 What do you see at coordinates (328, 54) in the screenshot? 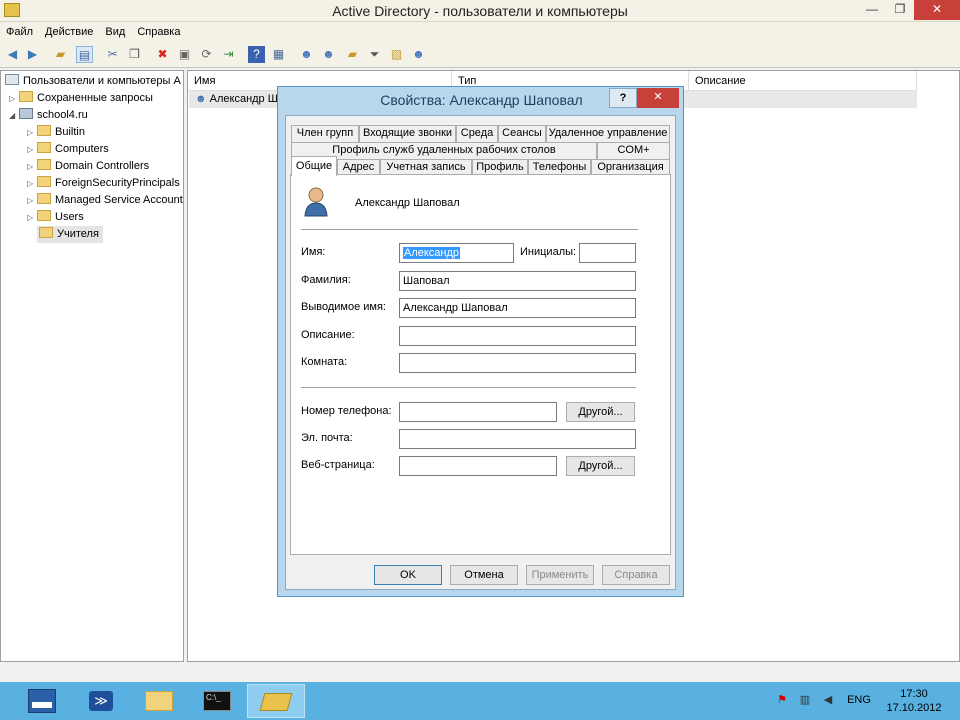
I see `group-icon: ☻` at bounding box center [328, 54].